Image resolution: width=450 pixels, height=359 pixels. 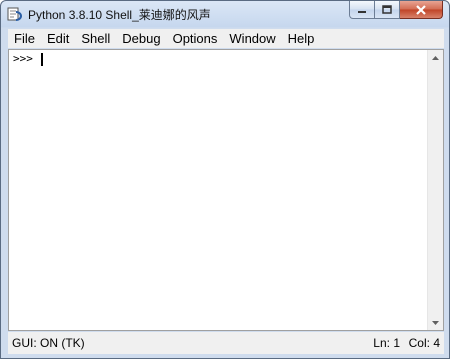 I want to click on close-button, so click(x=421, y=10).